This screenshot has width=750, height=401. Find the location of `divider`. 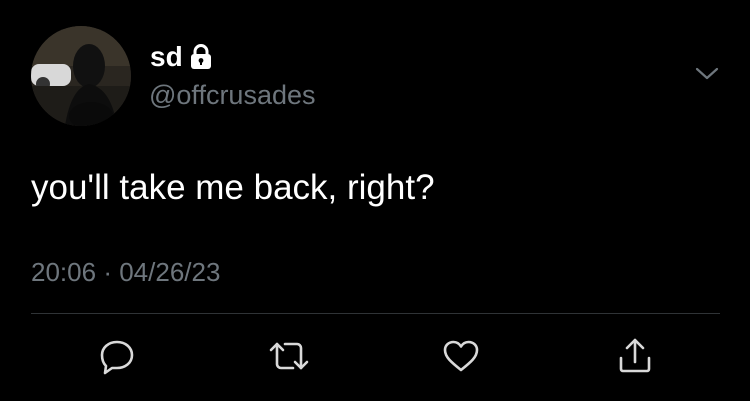

divider is located at coordinates (375, 313).